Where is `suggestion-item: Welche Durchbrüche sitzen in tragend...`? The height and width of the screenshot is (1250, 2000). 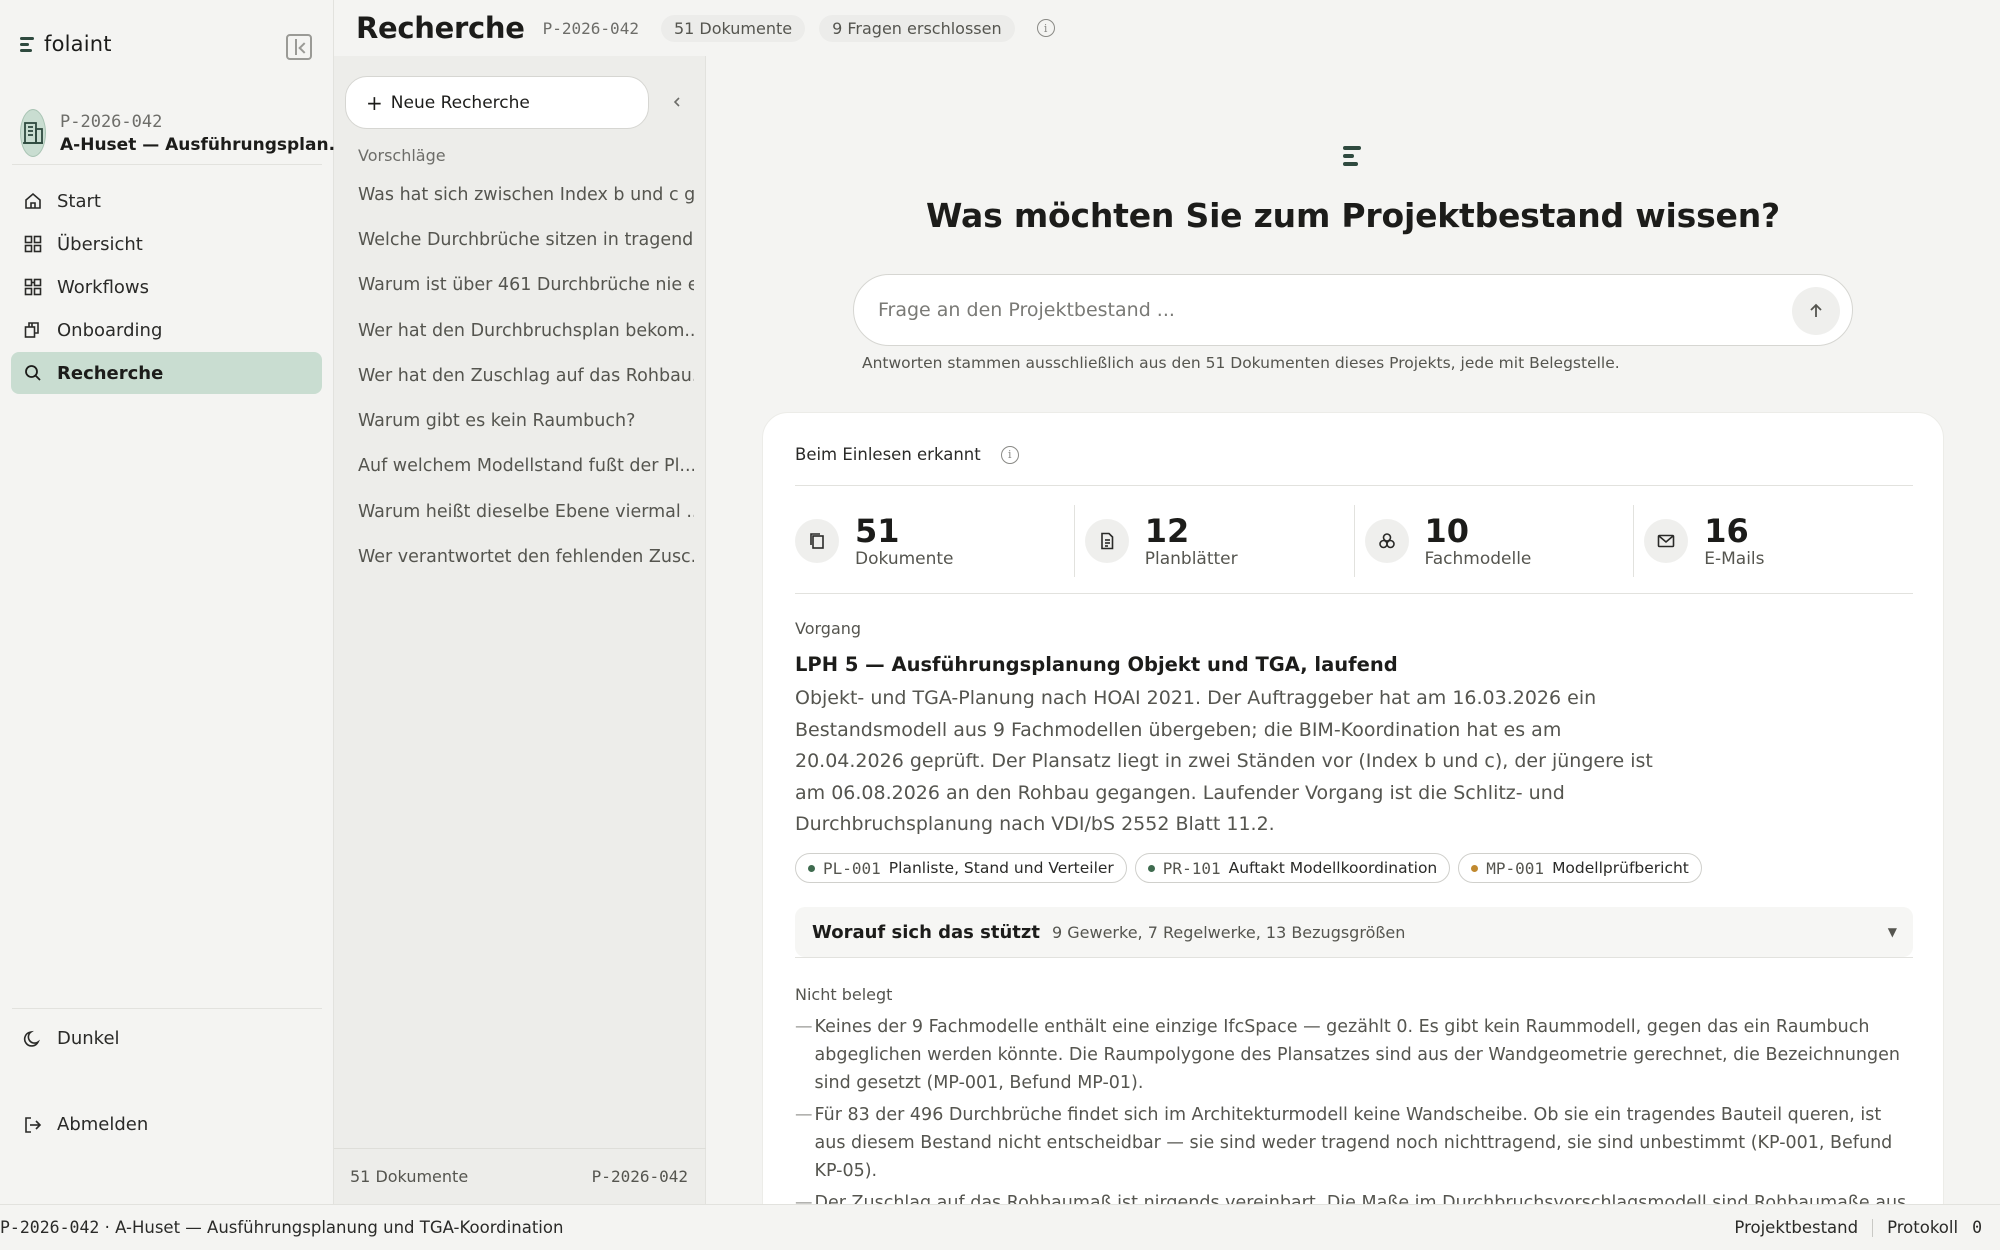 suggestion-item: Welche Durchbrüche sitzen in tragend... is located at coordinates (526, 239).